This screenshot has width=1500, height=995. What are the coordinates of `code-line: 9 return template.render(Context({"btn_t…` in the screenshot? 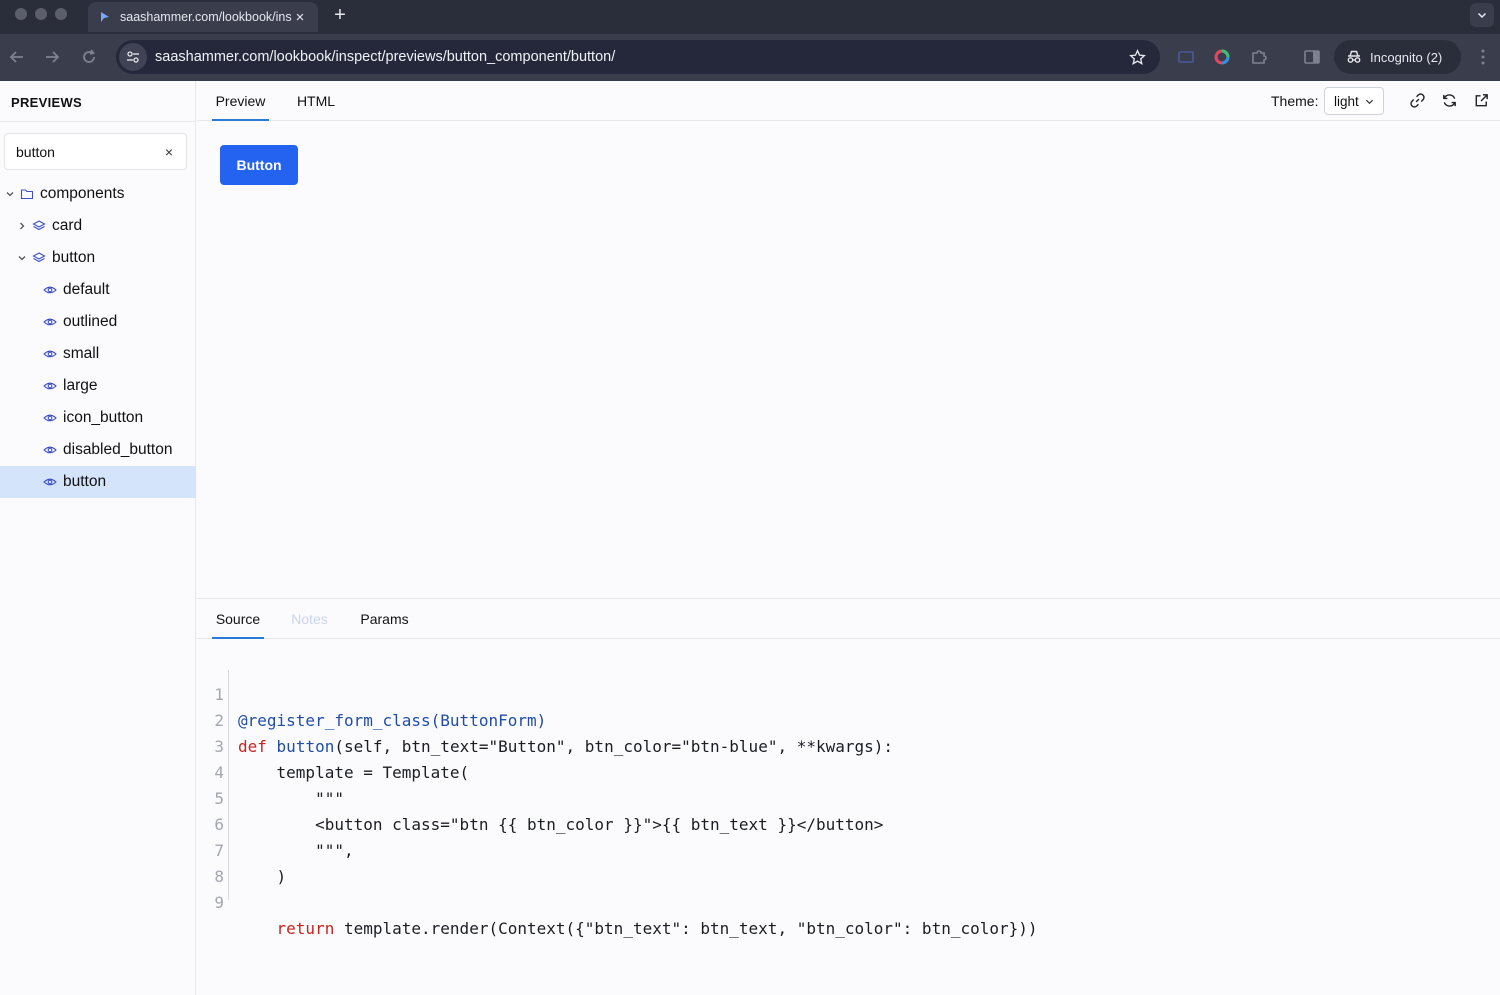 It's located at (848, 901).